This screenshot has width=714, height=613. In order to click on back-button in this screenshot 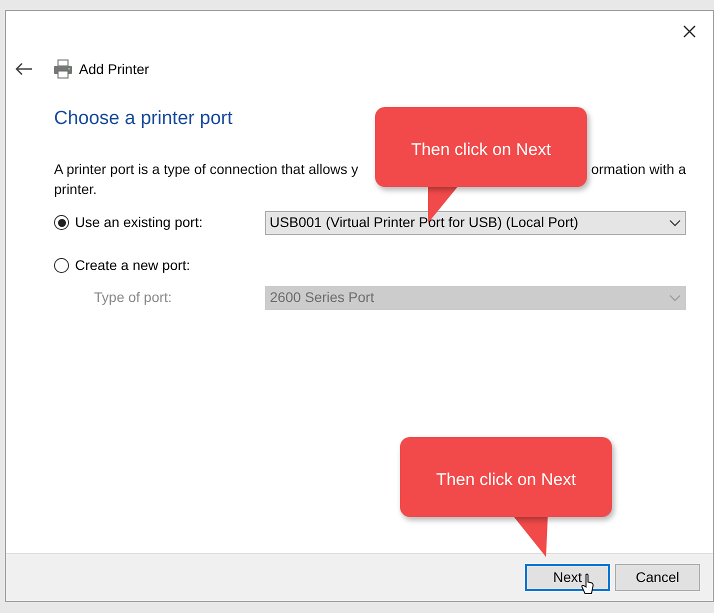, I will do `click(24, 69)`.